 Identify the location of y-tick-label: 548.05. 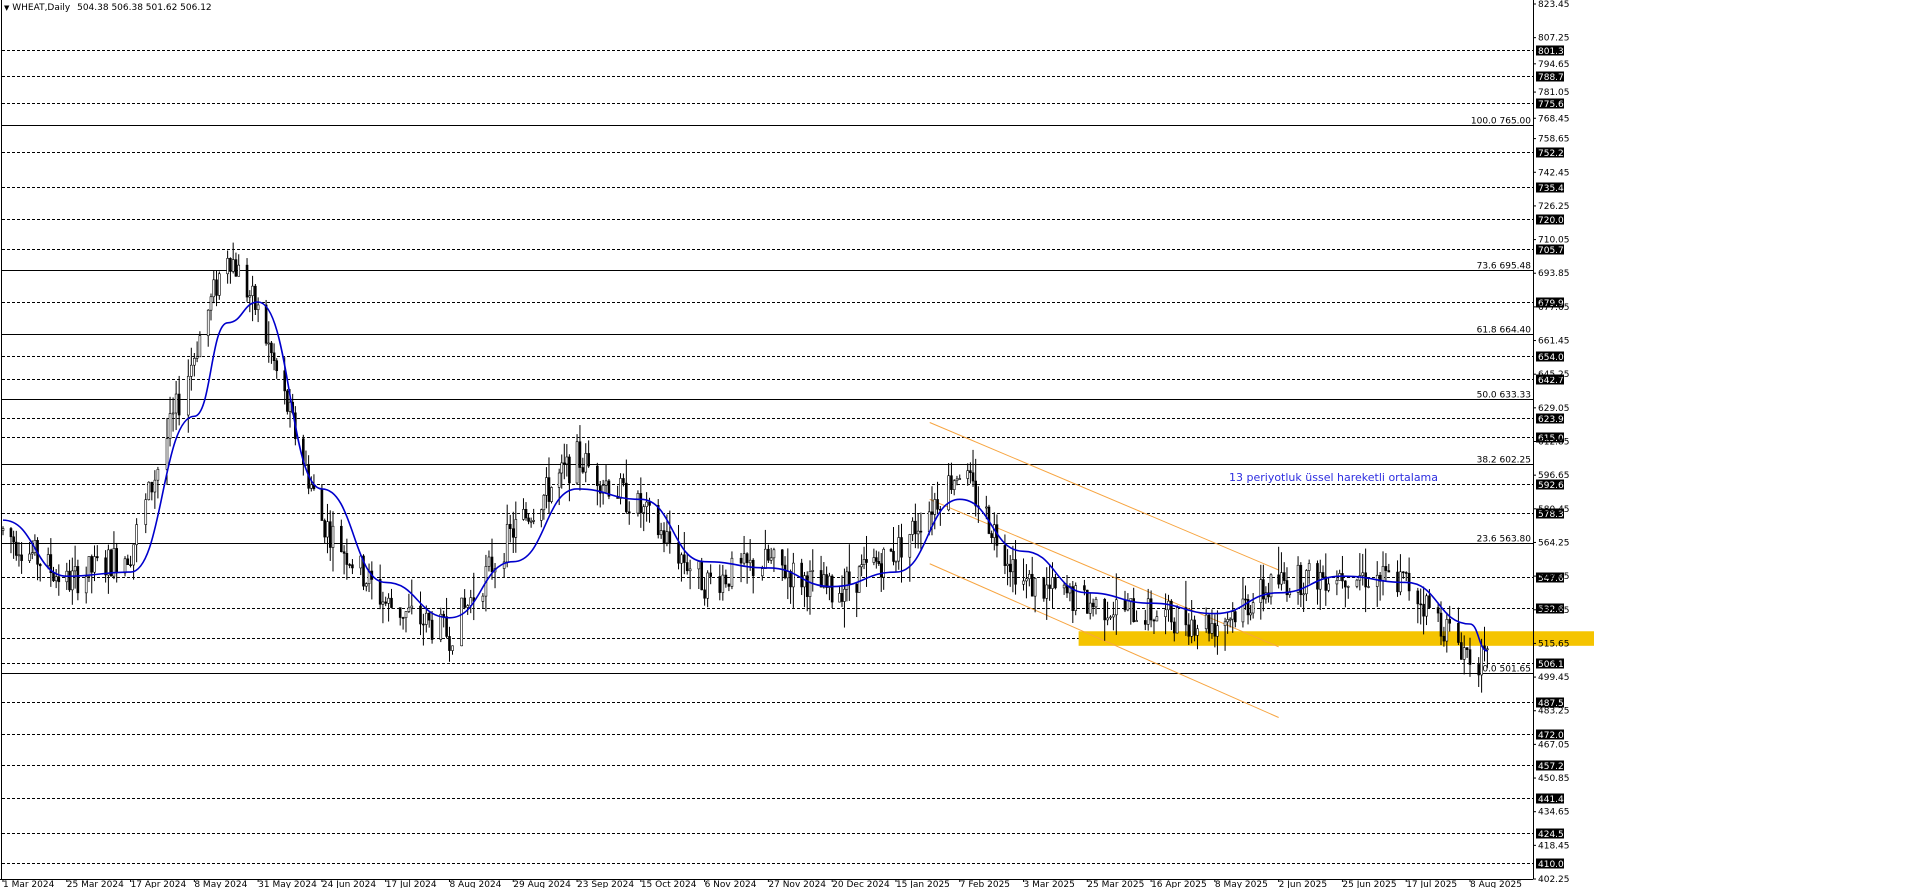
(1554, 577).